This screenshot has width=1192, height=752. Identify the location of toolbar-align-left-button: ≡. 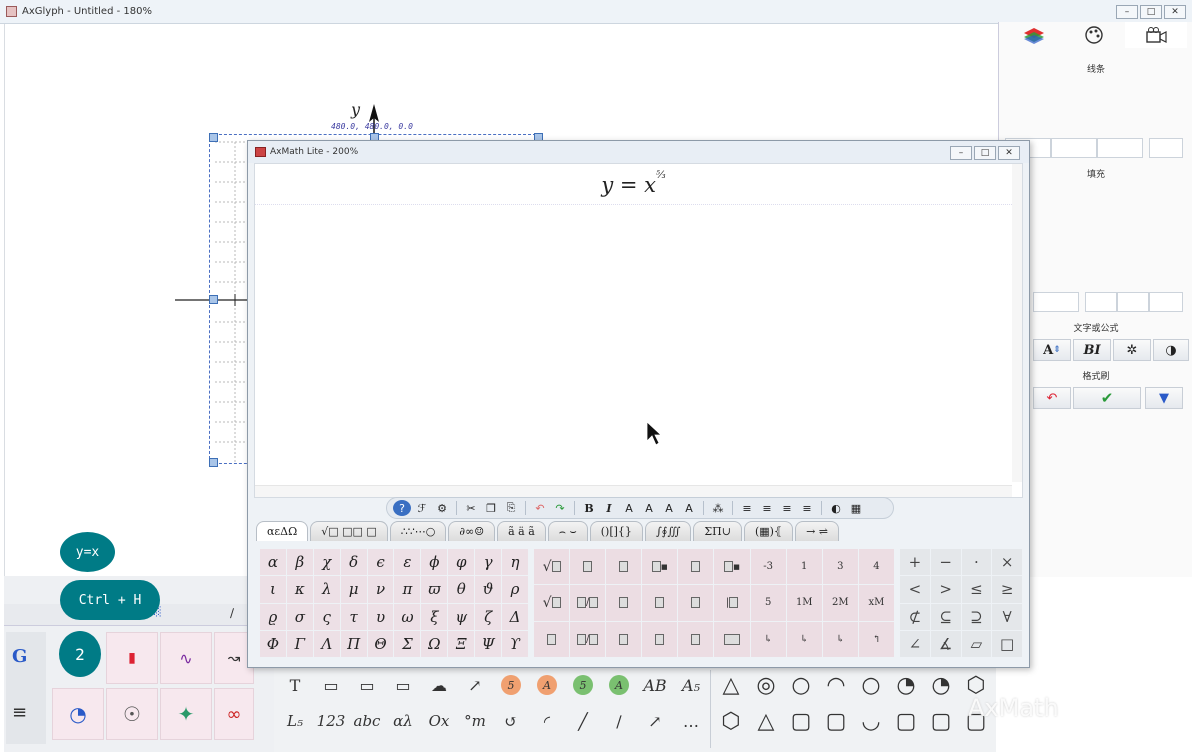
(747, 508).